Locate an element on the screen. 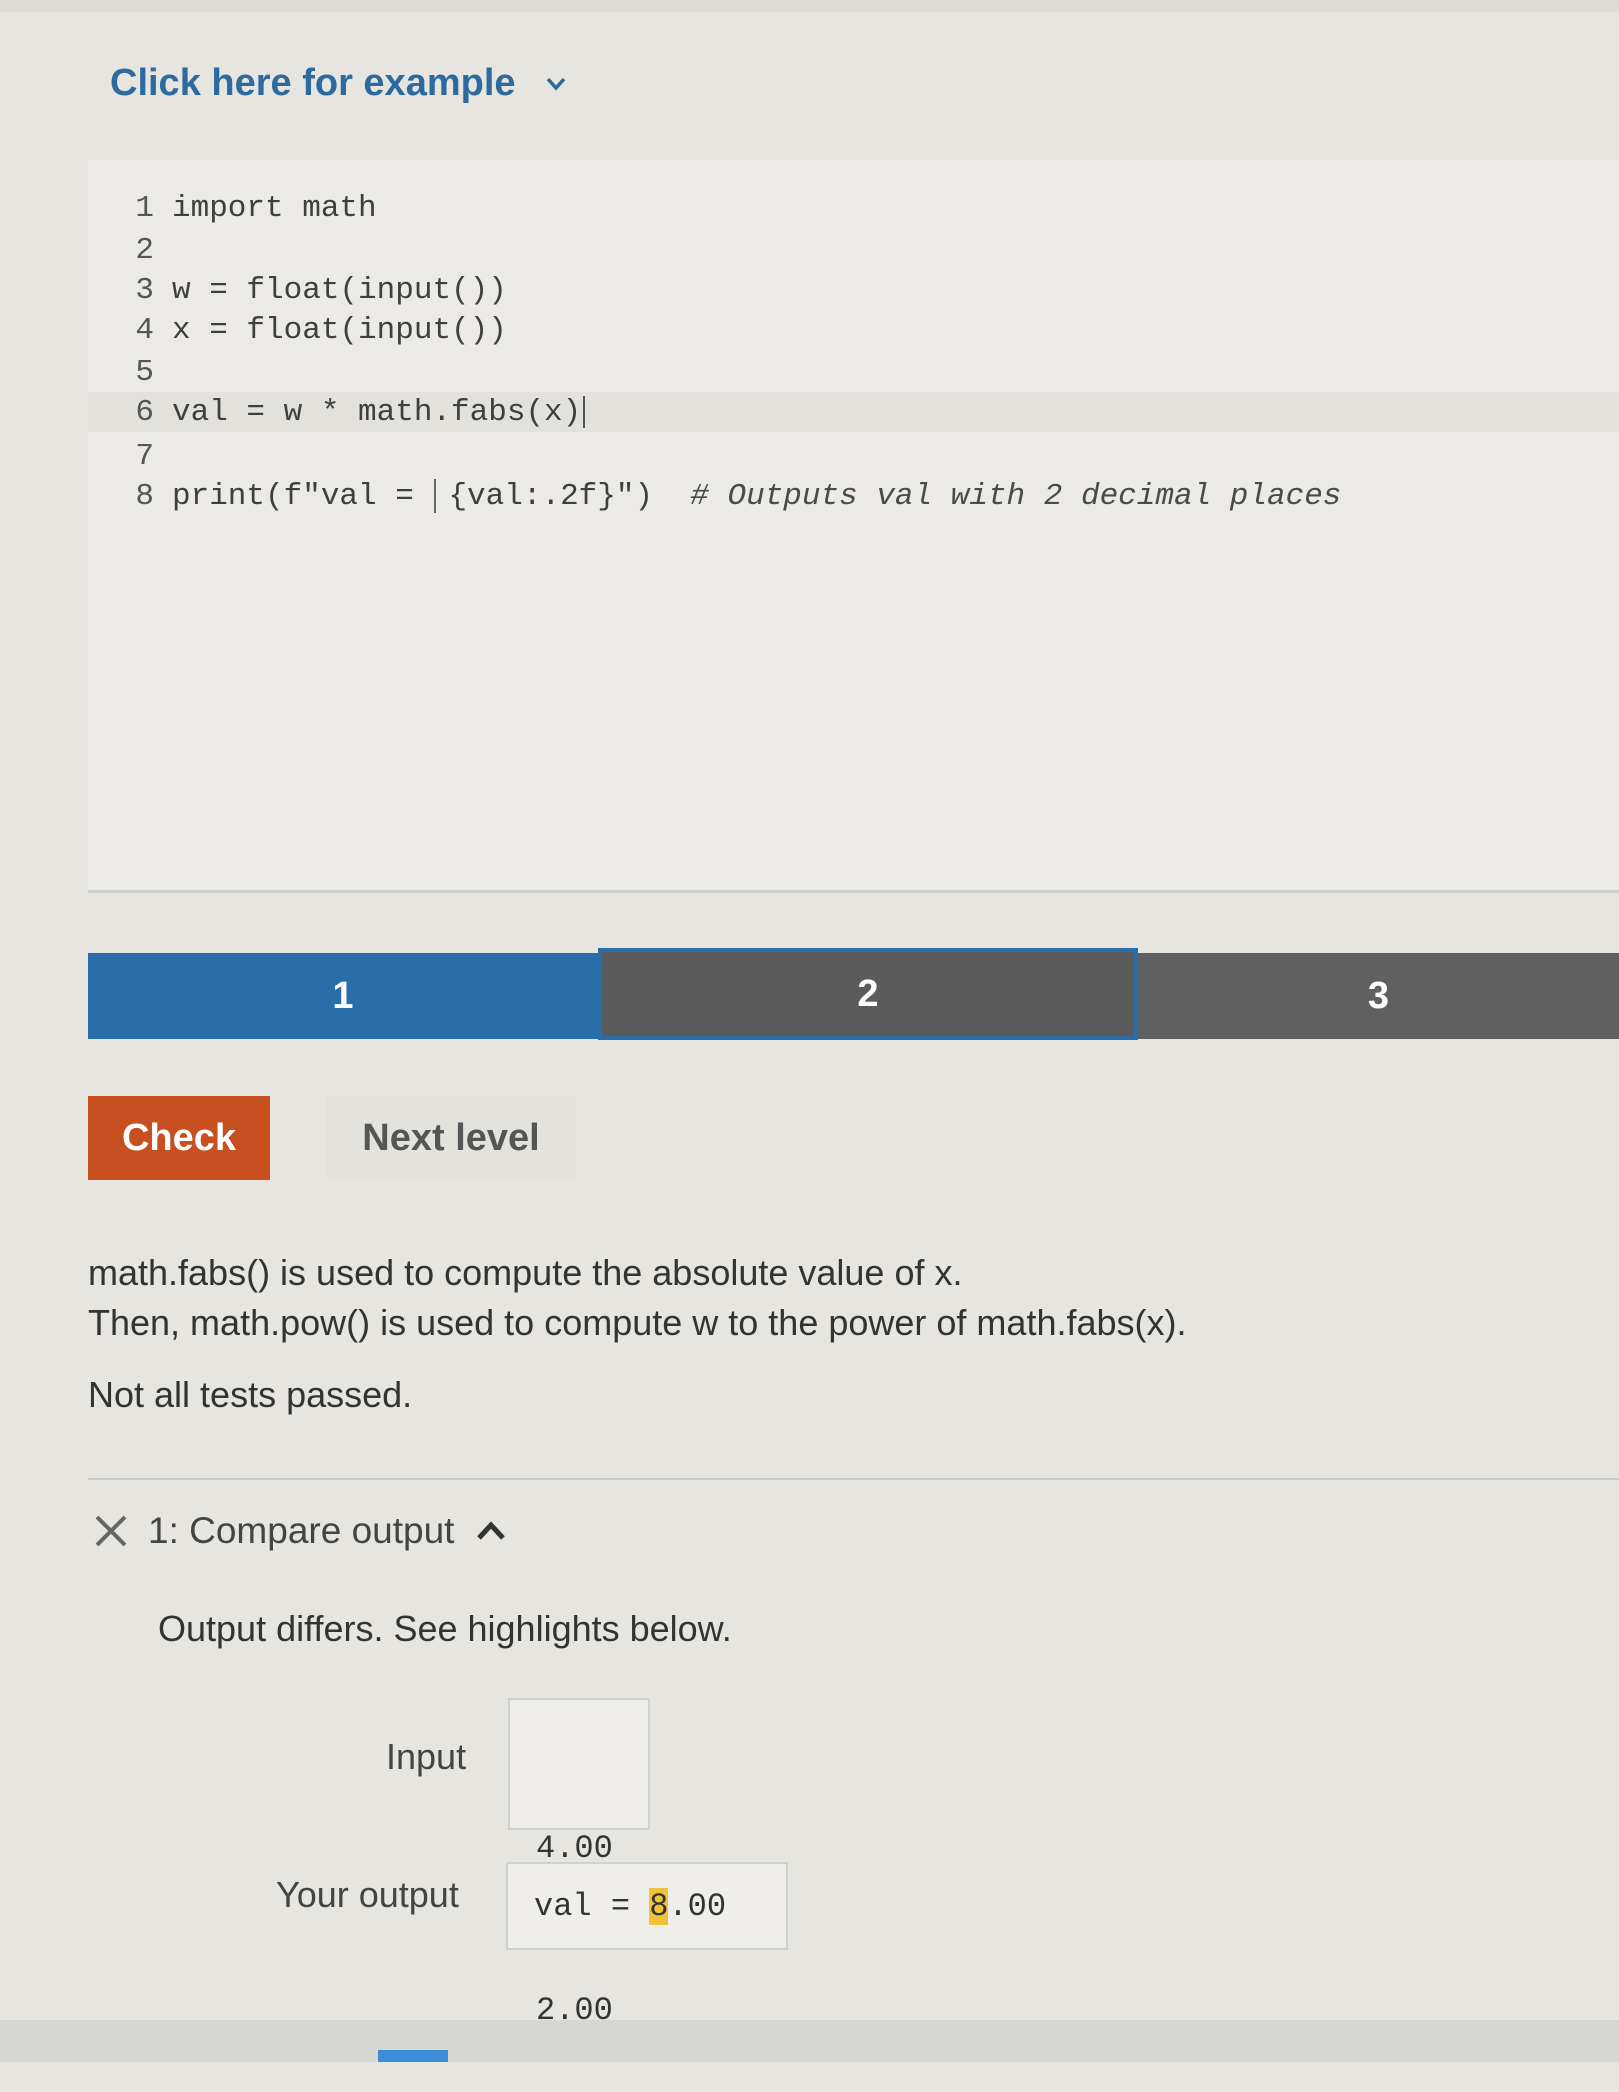 The width and height of the screenshot is (1619, 2092). code-line: 1 import math is located at coordinates (232, 208).